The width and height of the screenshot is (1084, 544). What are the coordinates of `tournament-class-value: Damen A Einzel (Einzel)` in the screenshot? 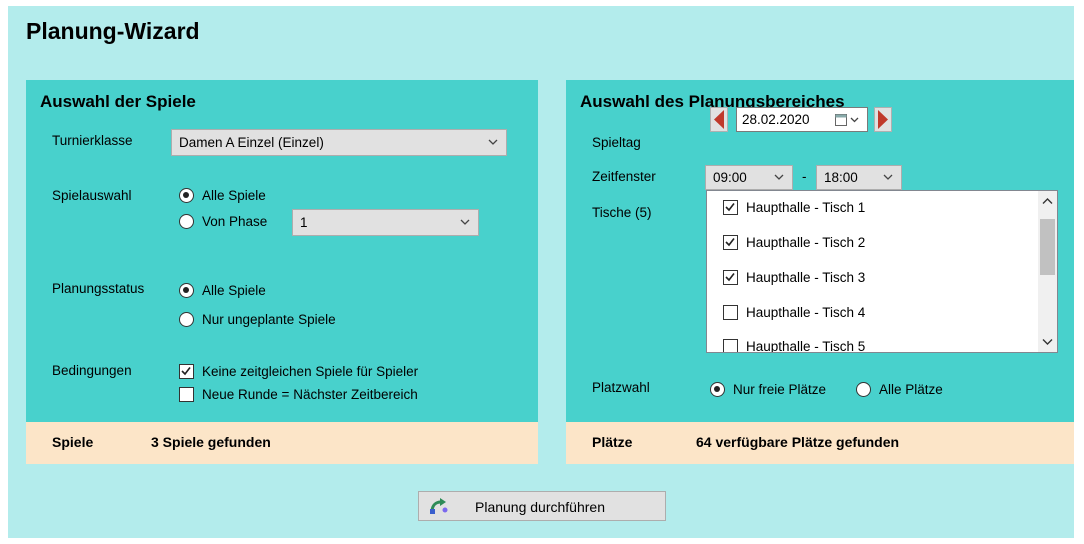 It's located at (251, 142).